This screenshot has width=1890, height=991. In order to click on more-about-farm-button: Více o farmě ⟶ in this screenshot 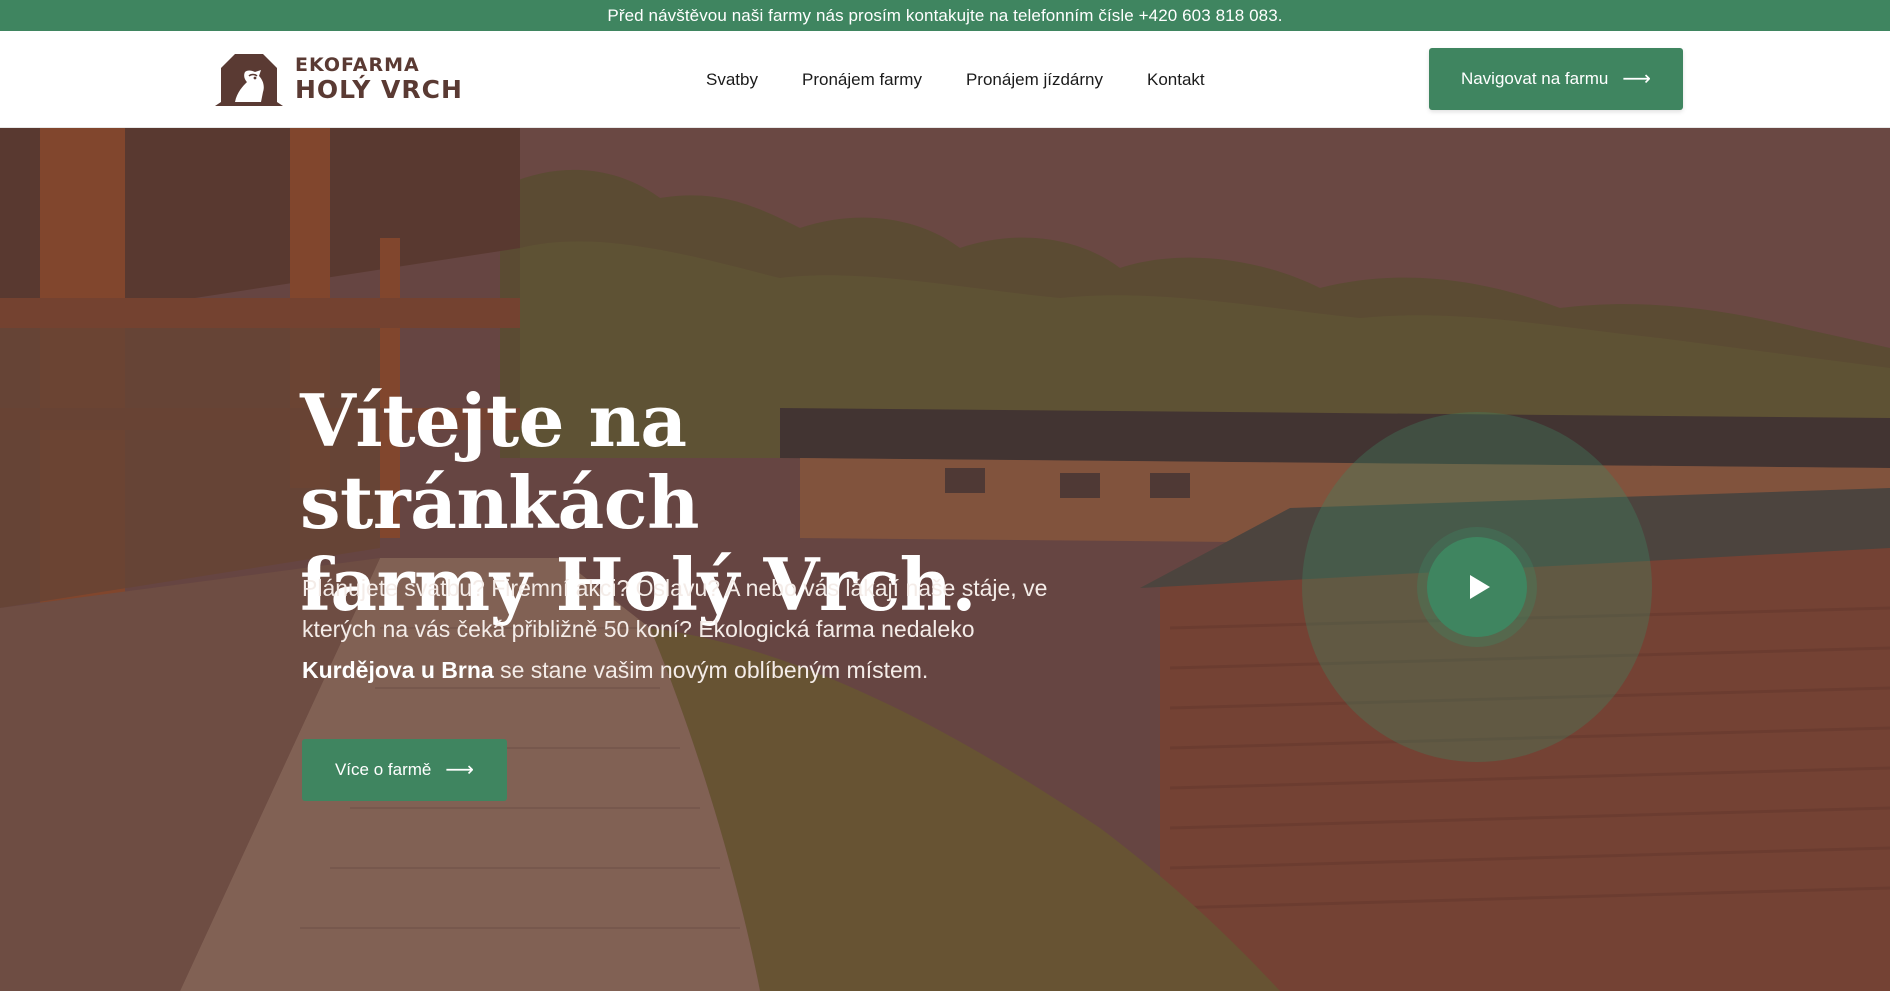, I will do `click(404, 770)`.